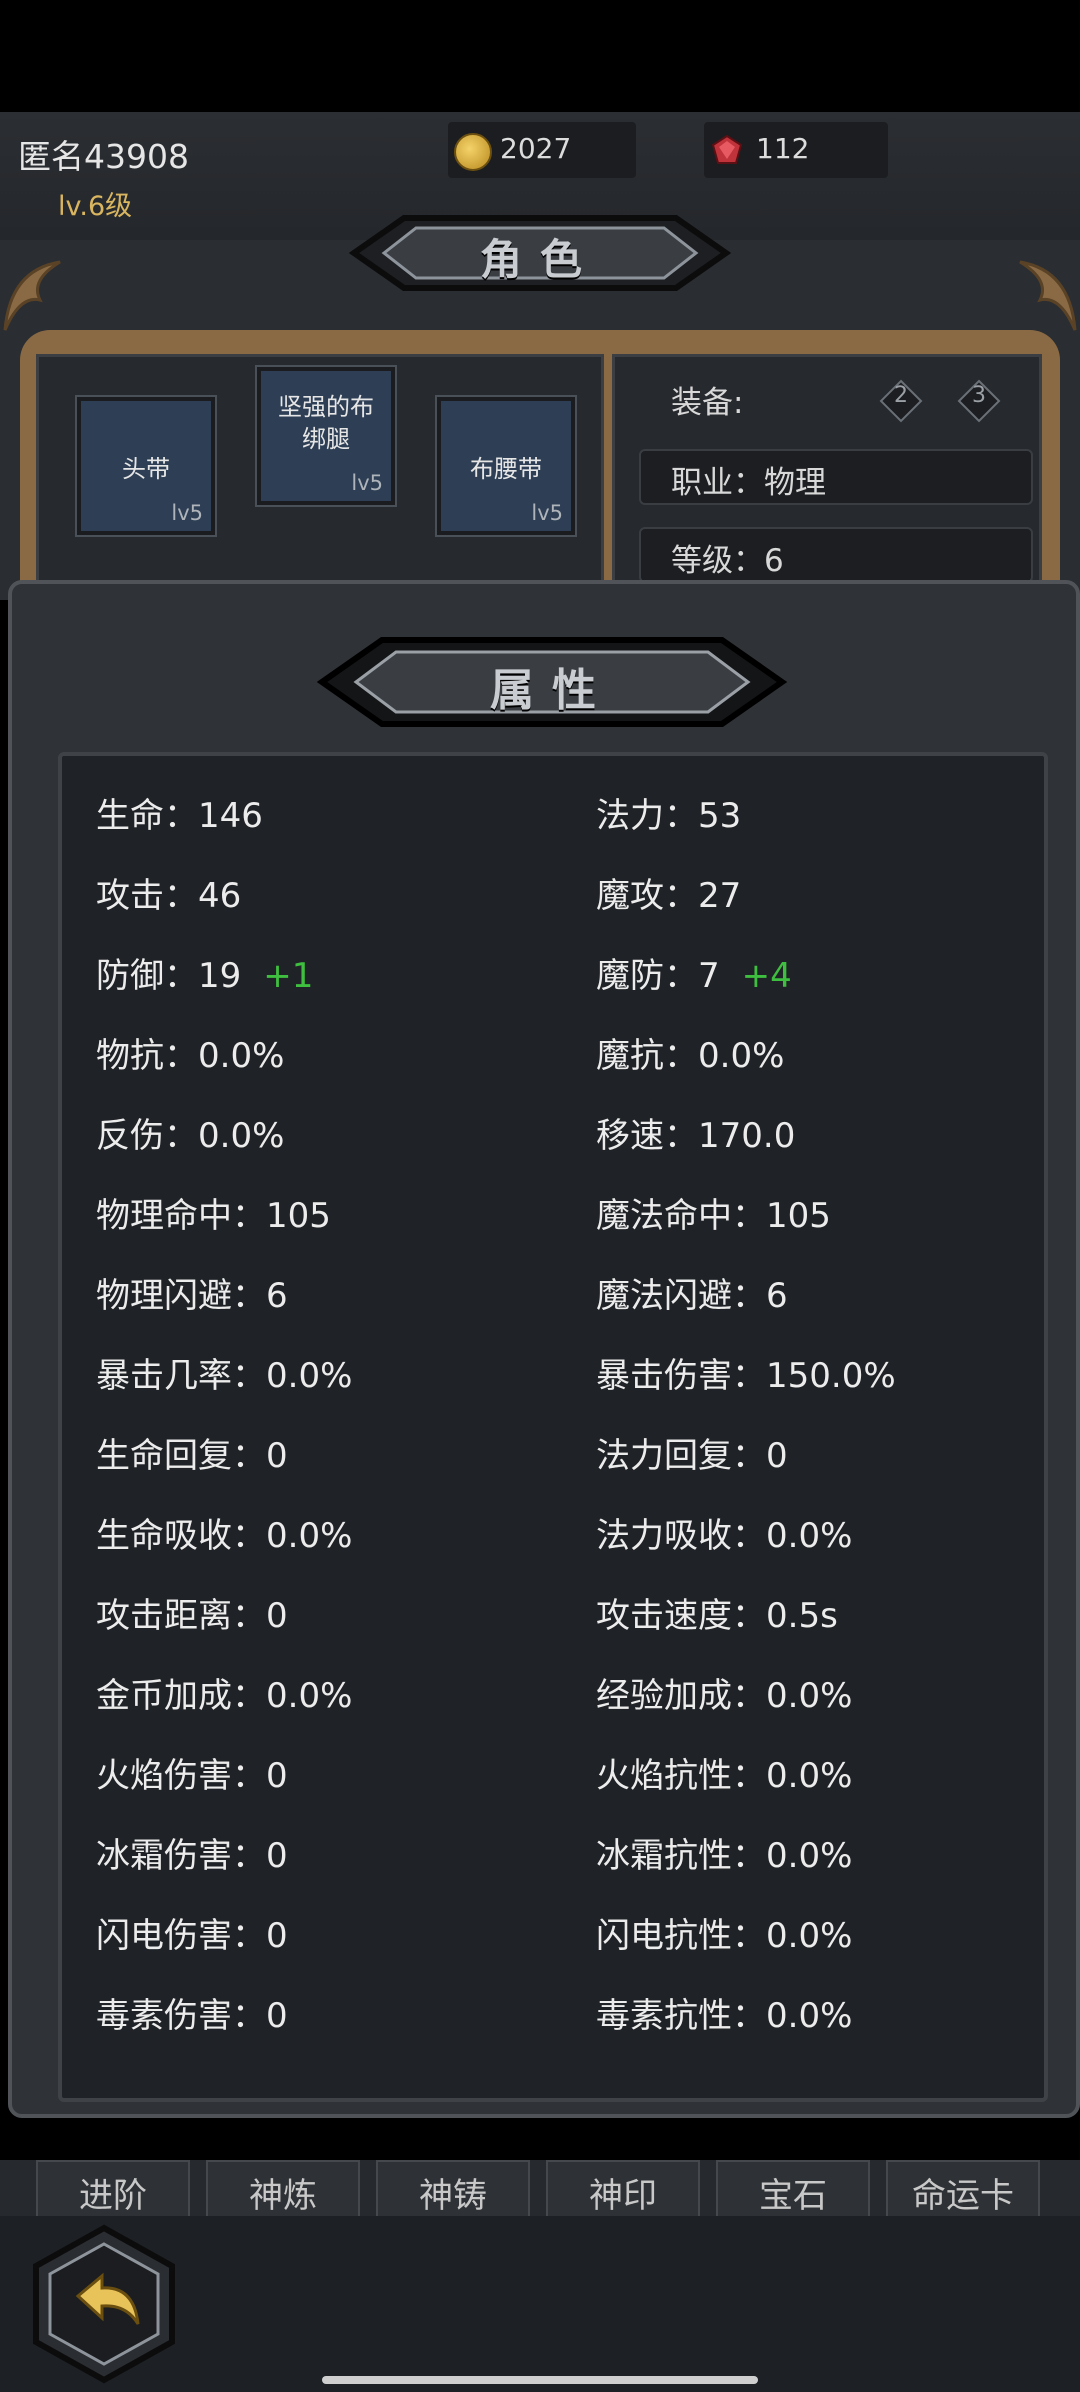 This screenshot has height=2392, width=1080. I want to click on bonus-value: +1, so click(288, 976).